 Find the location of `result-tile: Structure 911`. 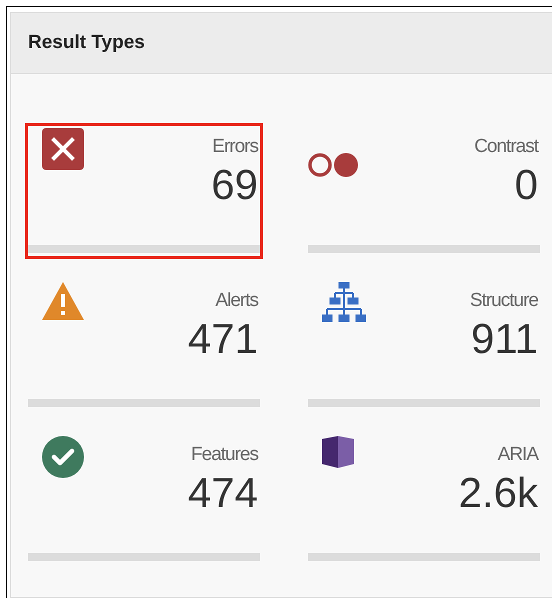

result-tile: Structure 911 is located at coordinates (424, 345).